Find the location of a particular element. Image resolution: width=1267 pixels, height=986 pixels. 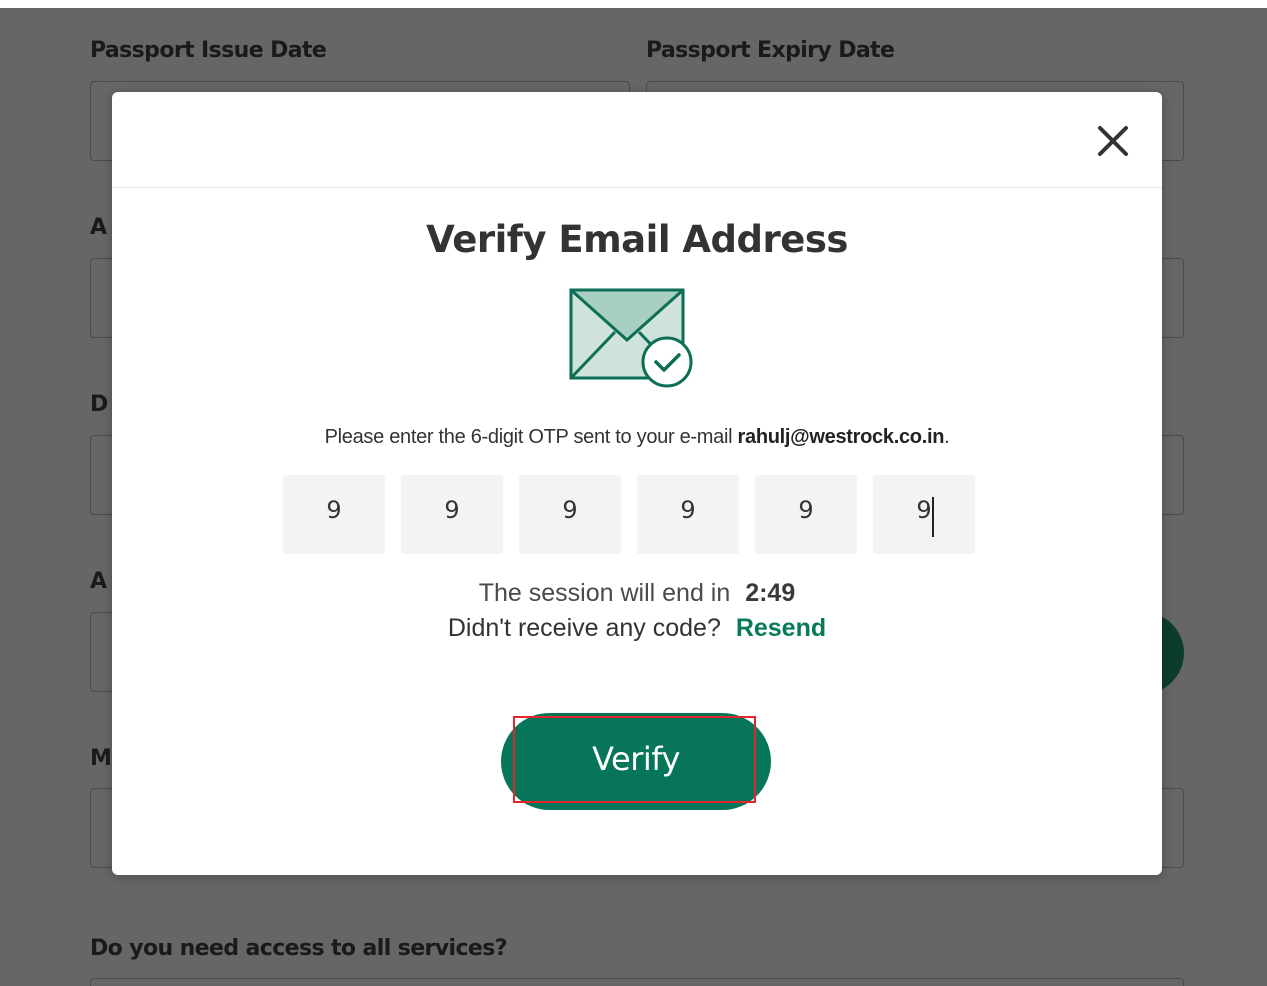

session-text: The session will end in is located at coordinates (604, 593).